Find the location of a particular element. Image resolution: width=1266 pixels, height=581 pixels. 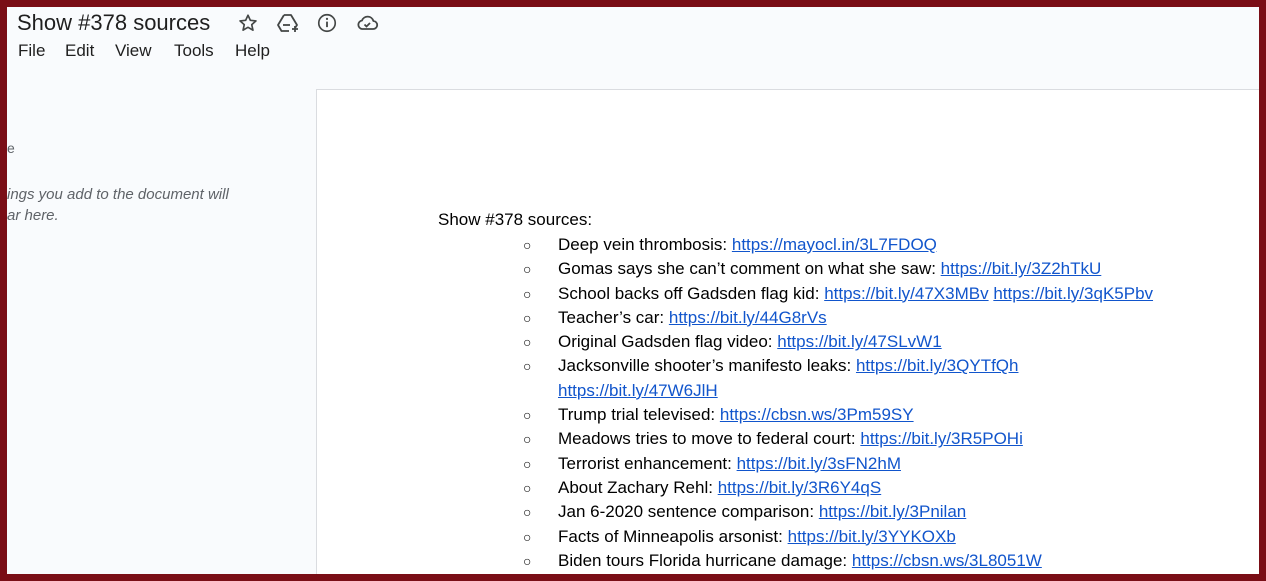

source-link: https://bit.ly/3sFN2hM is located at coordinates (819, 463).